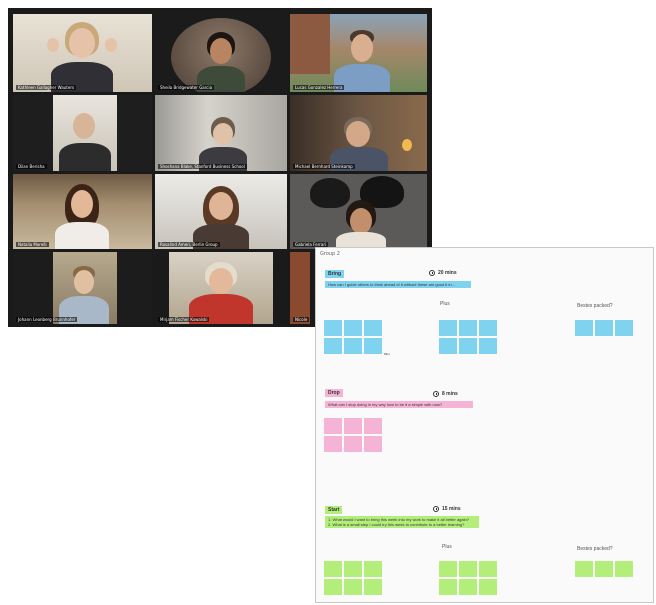 Image resolution: width=656 pixels, height=605 pixels. Describe the element at coordinates (358, 133) in the screenshot. I see `participant-tile: Michael Bernhard Steinkamp` at that location.